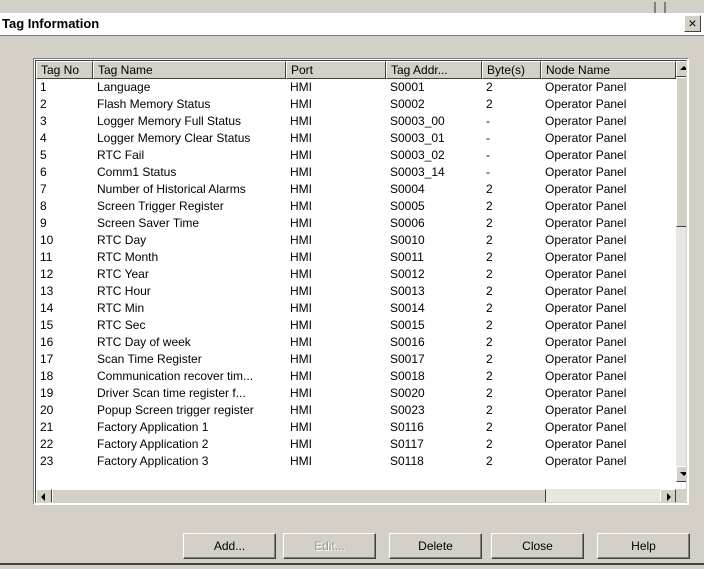  What do you see at coordinates (153, 461) in the screenshot?
I see `cell-tag-name: Factory Application 3` at bounding box center [153, 461].